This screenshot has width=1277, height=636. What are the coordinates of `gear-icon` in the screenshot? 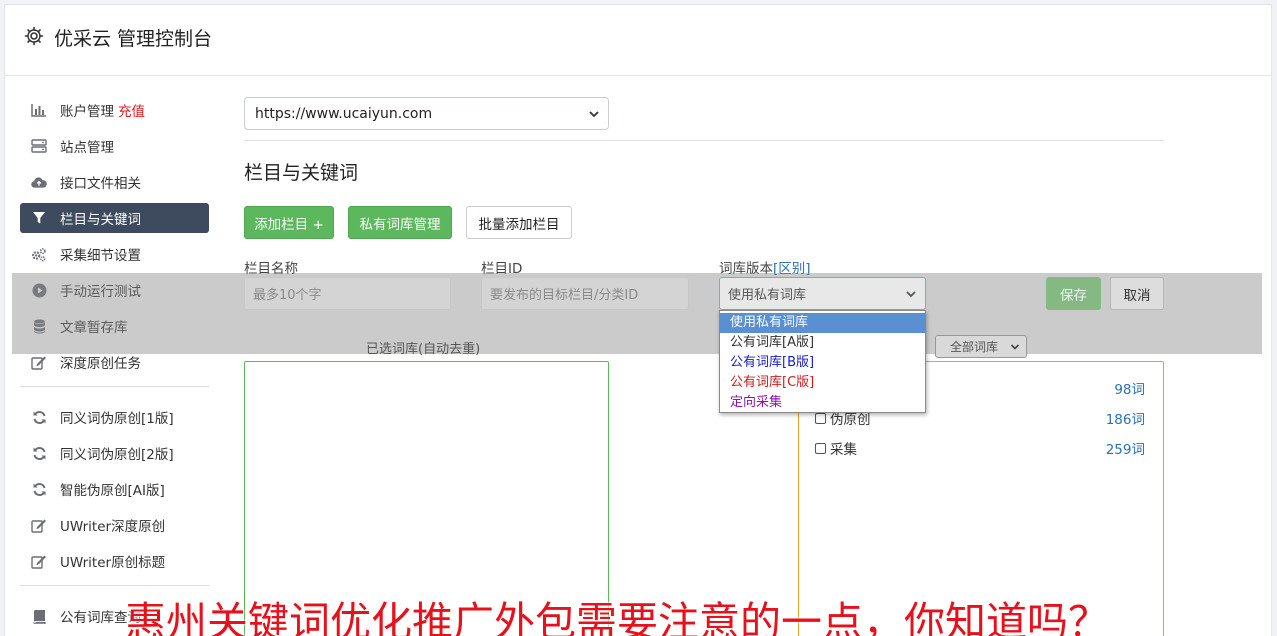 It's located at (34, 36).